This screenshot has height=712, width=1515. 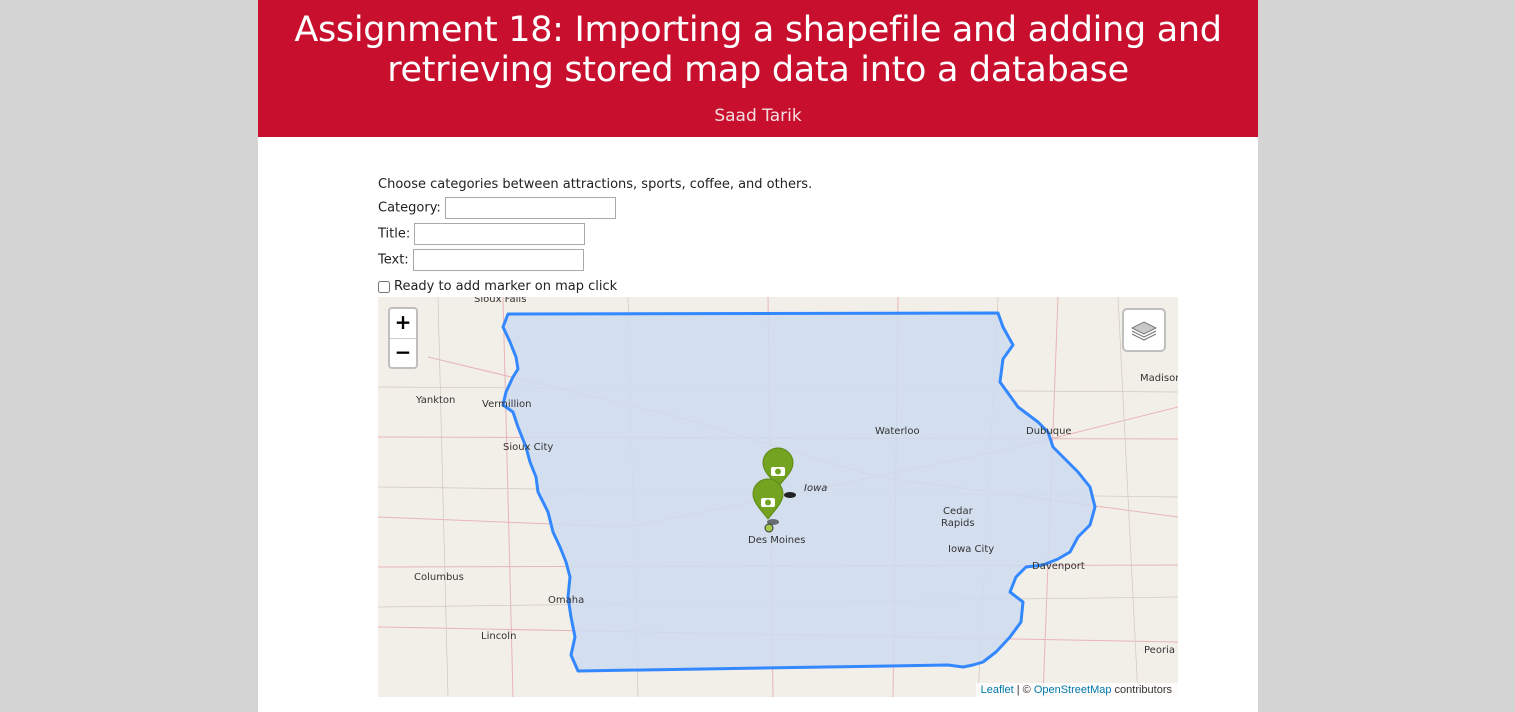 I want to click on place-label: Iowa, so click(x=815, y=488).